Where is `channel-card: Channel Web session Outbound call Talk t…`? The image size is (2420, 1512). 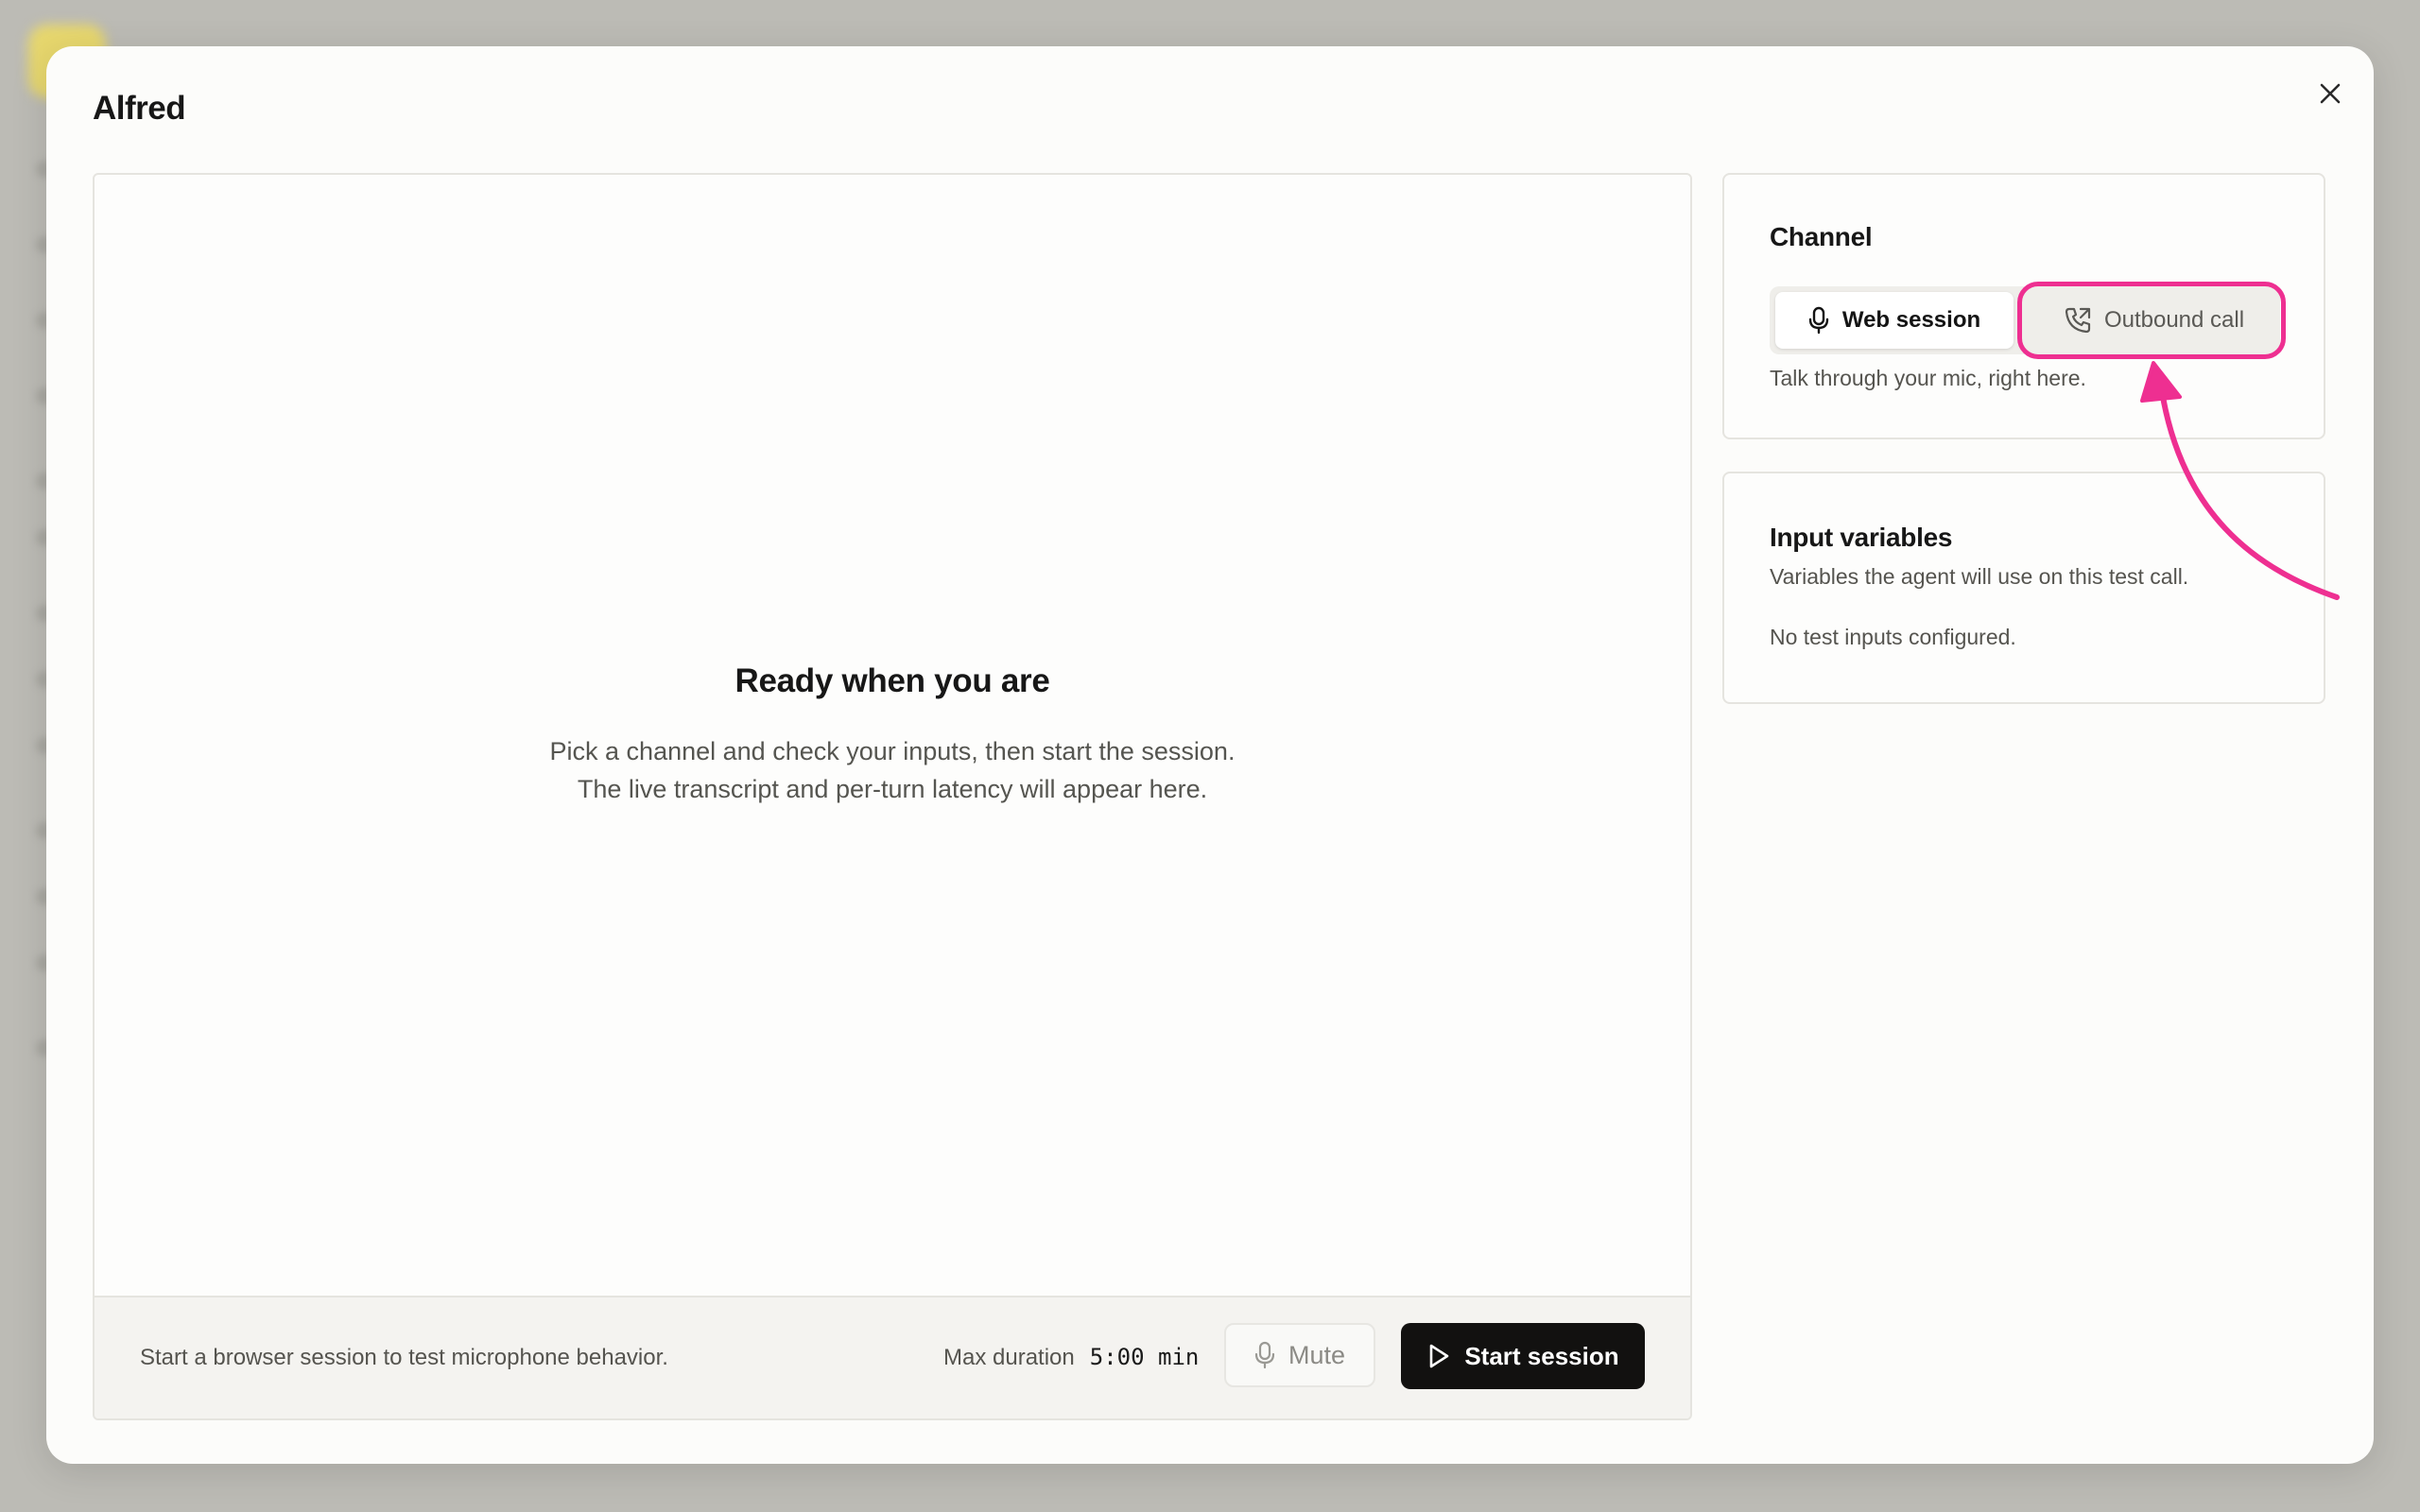
channel-card: Channel Web session Outbound call Talk t… is located at coordinates (2024, 306).